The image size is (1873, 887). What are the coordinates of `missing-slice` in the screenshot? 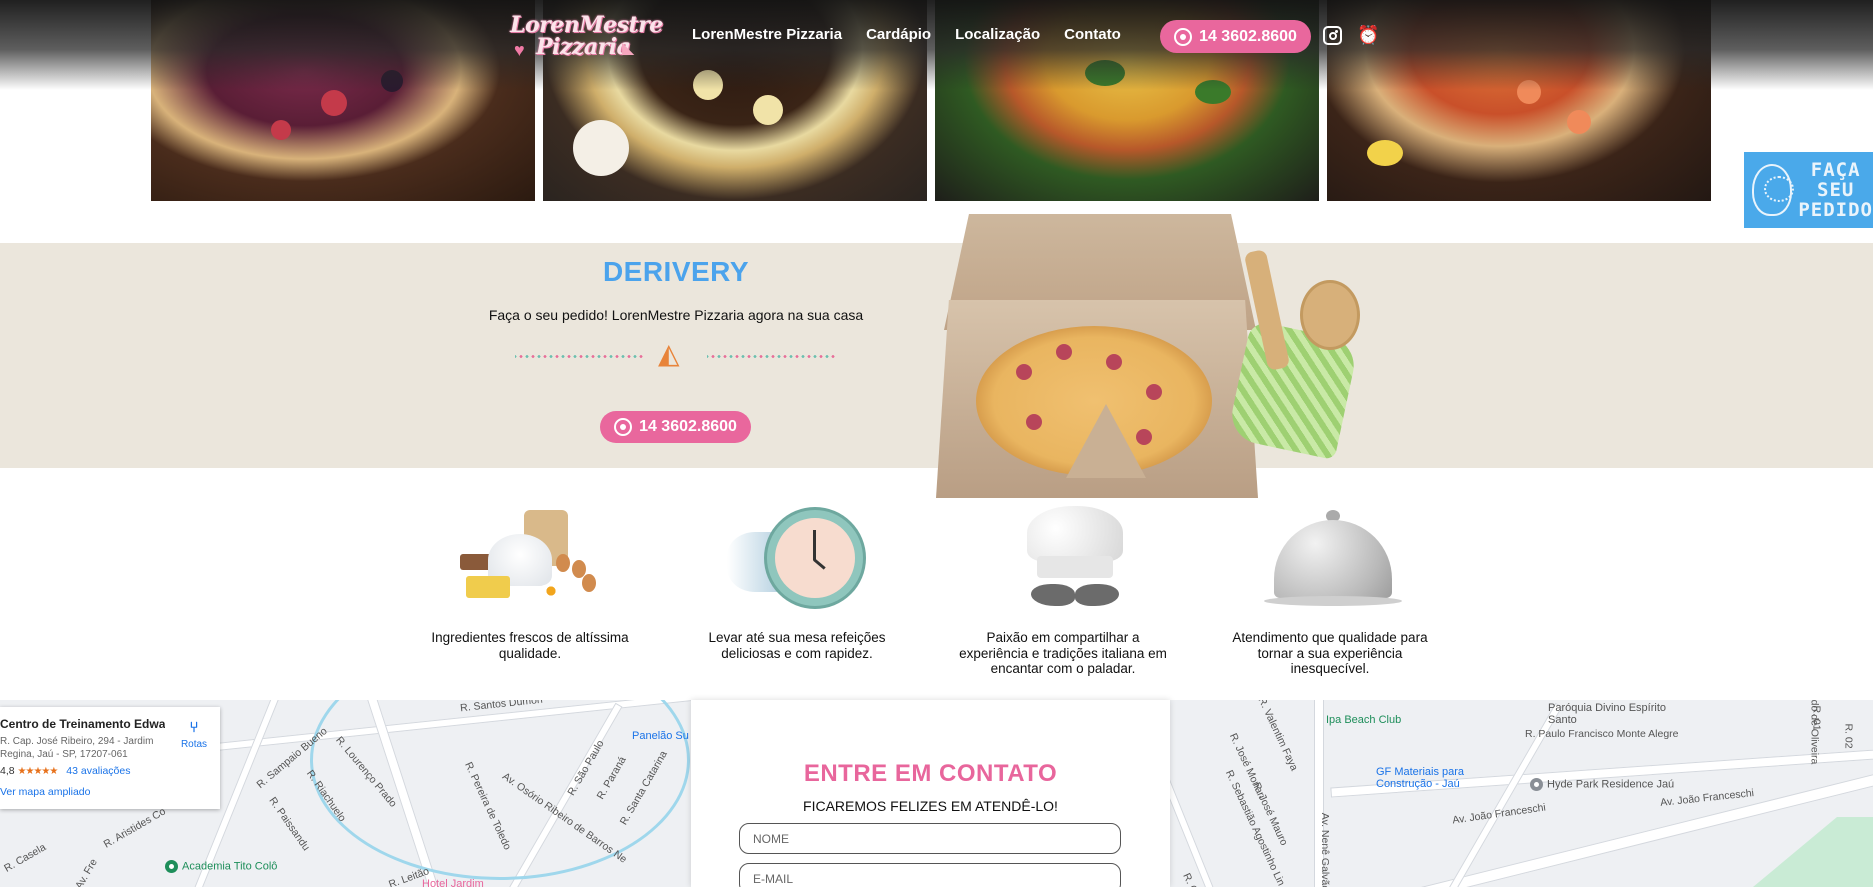 It's located at (1106, 441).